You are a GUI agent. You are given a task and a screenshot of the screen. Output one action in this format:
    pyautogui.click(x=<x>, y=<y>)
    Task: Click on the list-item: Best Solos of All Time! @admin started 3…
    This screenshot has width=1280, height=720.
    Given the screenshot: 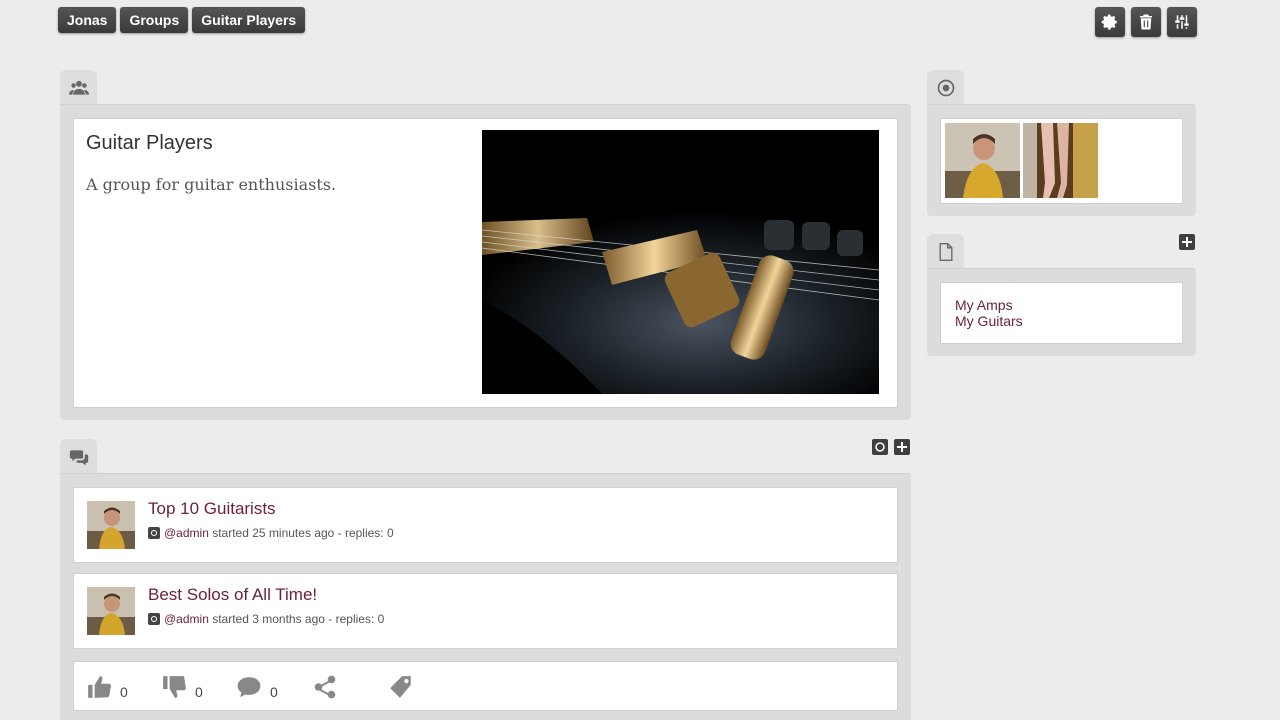 What is the action you would take?
    pyautogui.click(x=485, y=611)
    